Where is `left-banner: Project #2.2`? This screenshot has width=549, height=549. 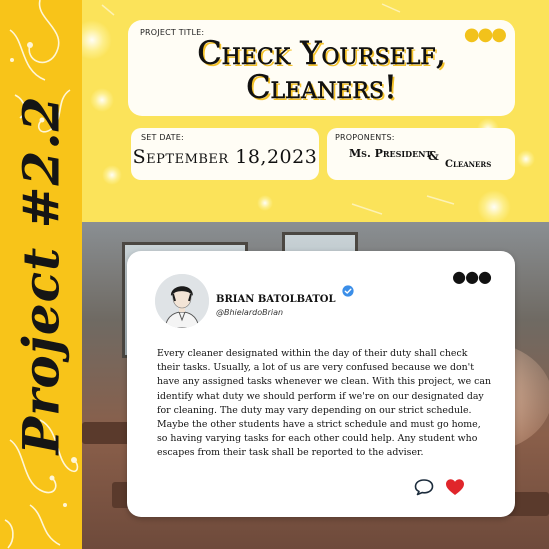 left-banner: Project #2.2 is located at coordinates (41, 274).